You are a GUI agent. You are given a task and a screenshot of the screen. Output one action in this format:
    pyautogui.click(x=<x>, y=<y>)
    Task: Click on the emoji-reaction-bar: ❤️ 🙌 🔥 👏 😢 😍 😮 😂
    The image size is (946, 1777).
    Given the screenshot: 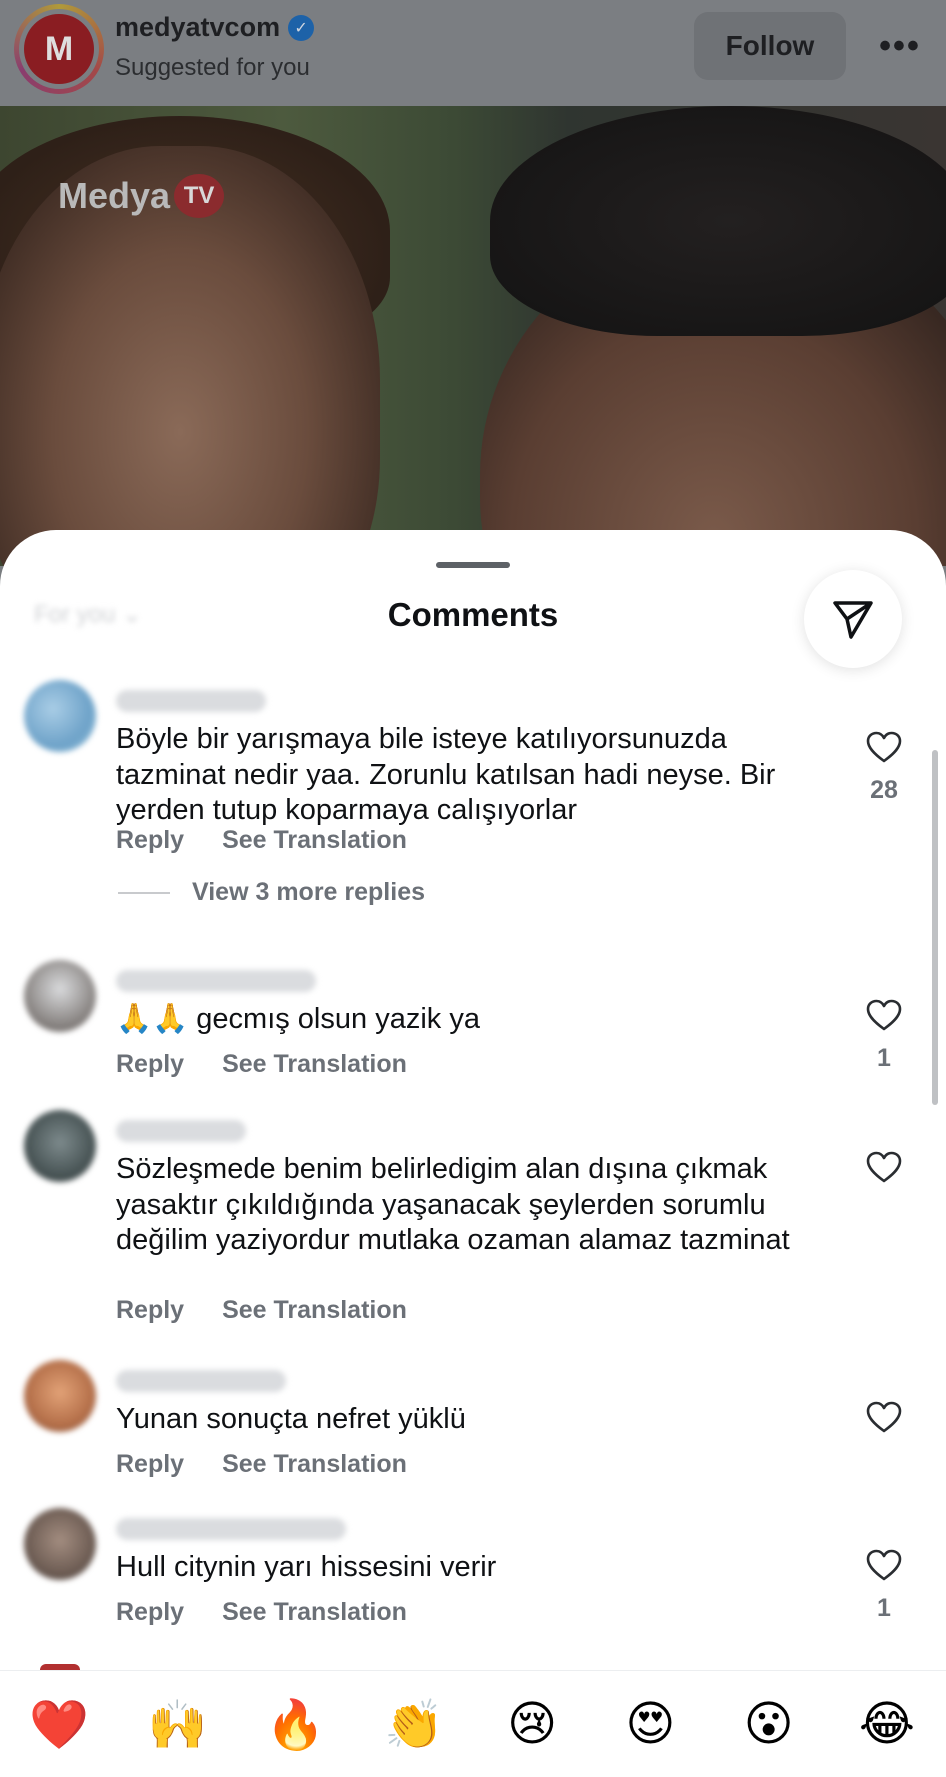 What is the action you would take?
    pyautogui.click(x=473, y=1723)
    